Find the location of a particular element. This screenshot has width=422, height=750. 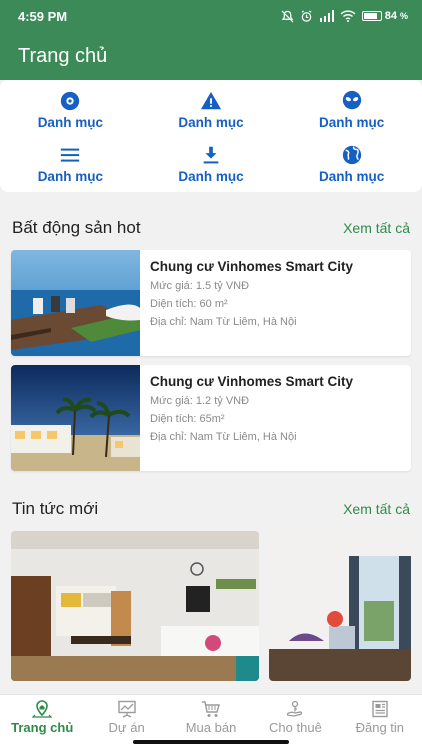

property-area: Diện tích: 65m² is located at coordinates (187, 419).